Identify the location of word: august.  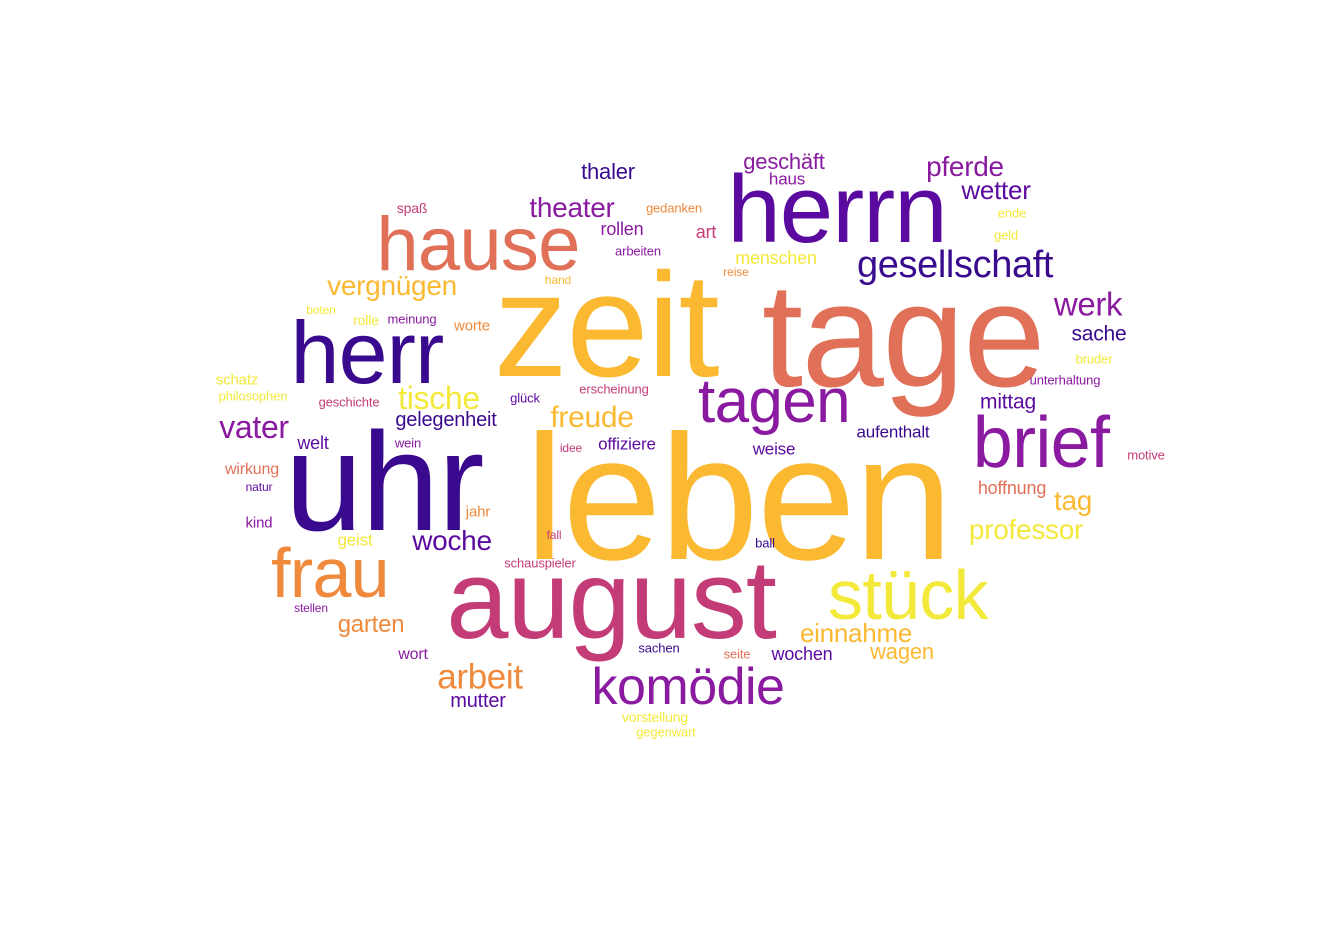
(611, 599).